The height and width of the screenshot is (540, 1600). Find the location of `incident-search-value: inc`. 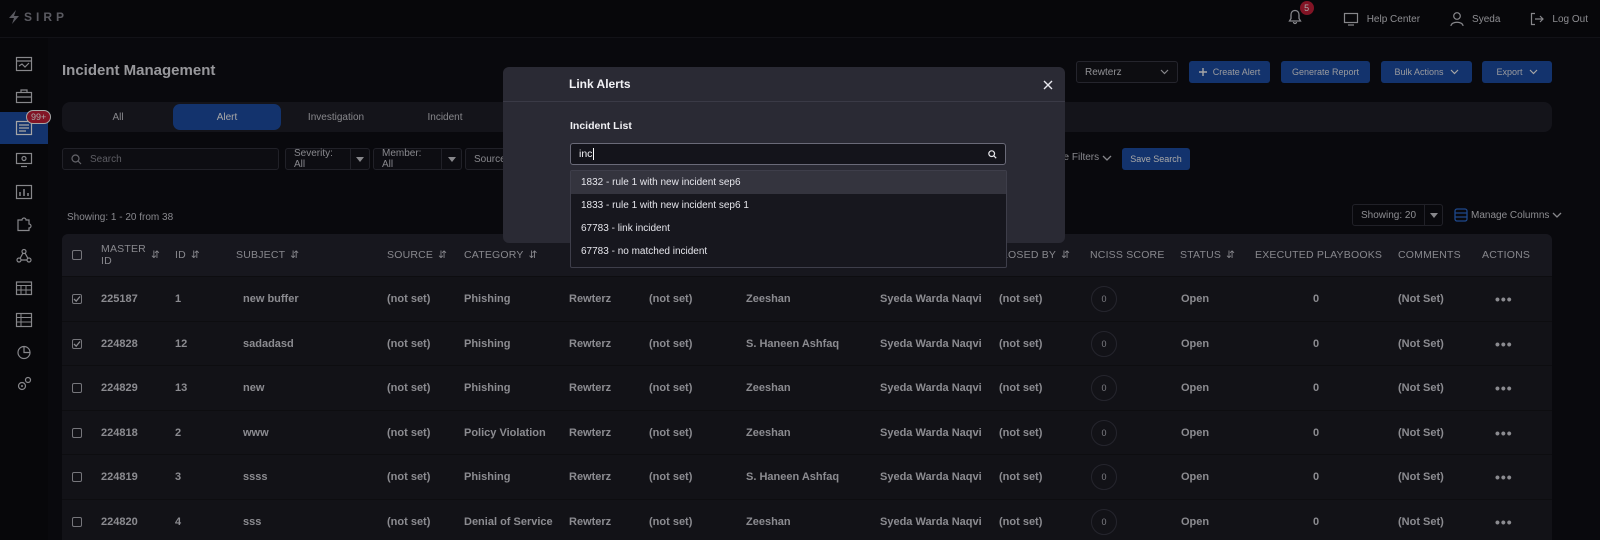

incident-search-value: inc is located at coordinates (586, 153).